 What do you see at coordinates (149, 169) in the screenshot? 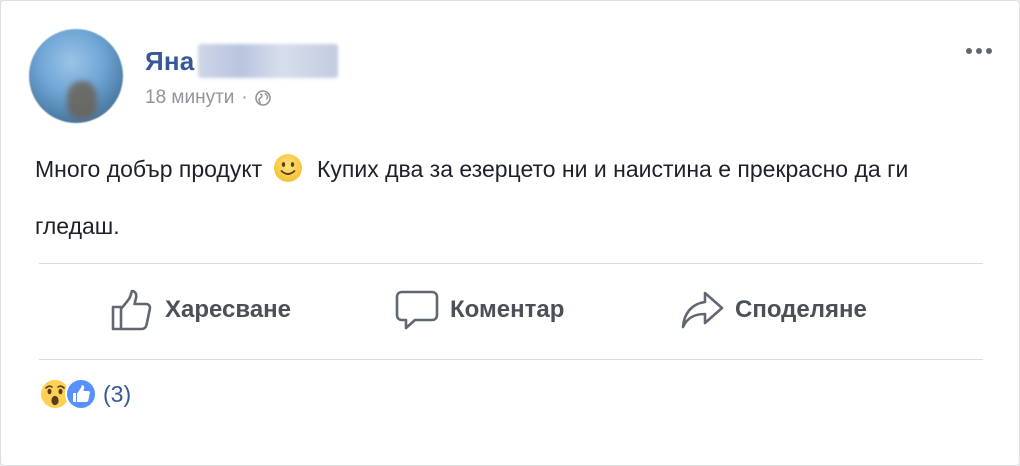
I see `post-text-part1: Много добър продукт` at bounding box center [149, 169].